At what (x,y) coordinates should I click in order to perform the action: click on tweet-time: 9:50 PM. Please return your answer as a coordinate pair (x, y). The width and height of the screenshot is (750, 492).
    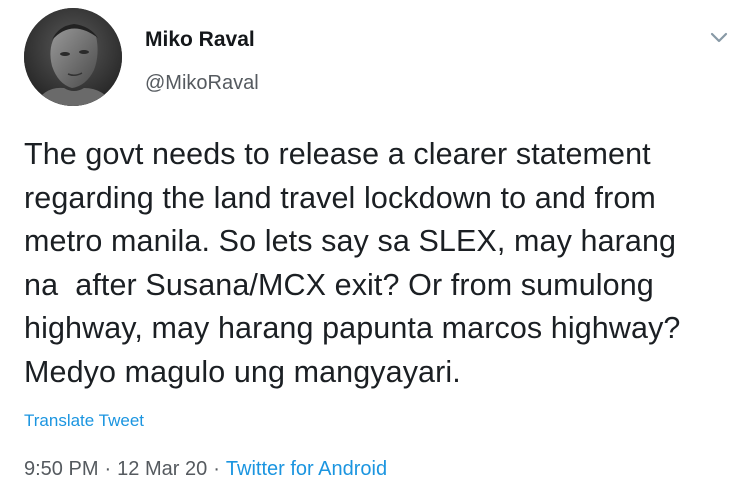
    Looking at the image, I should click on (61, 469).